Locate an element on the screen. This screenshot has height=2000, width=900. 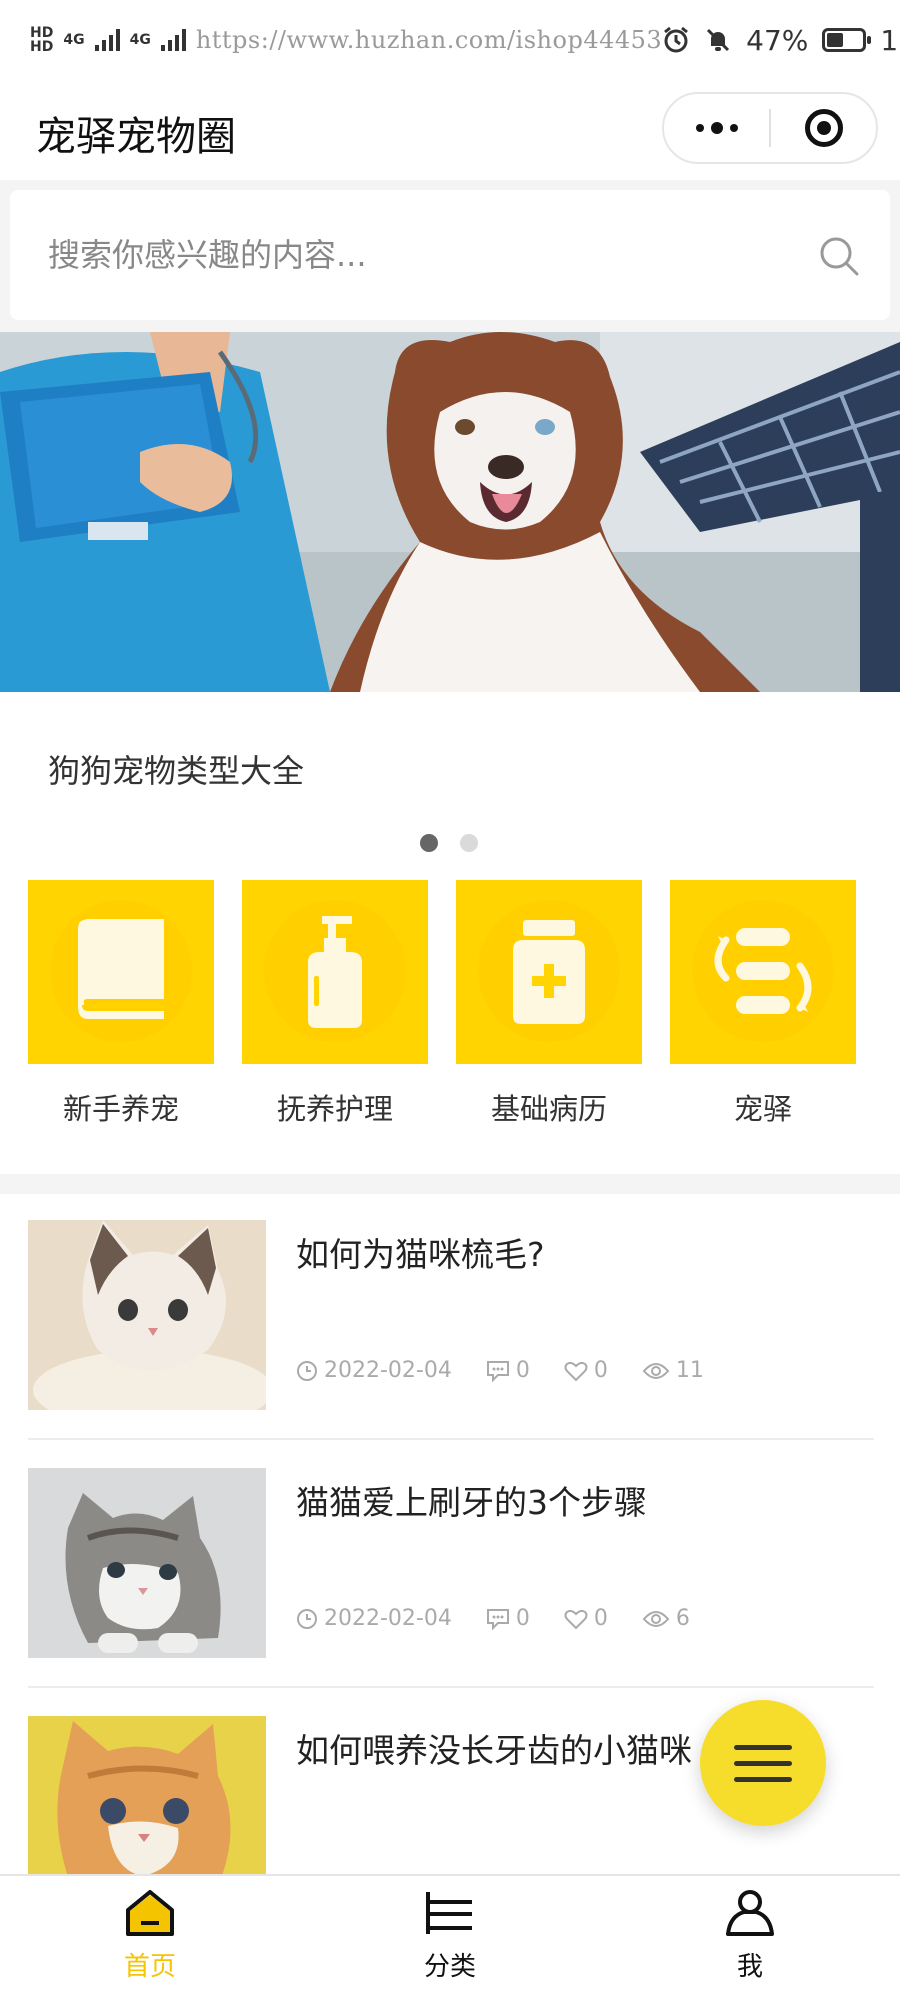
article-meta: 2022-02-04 0 0 11 is located at coordinates (517, 1370).